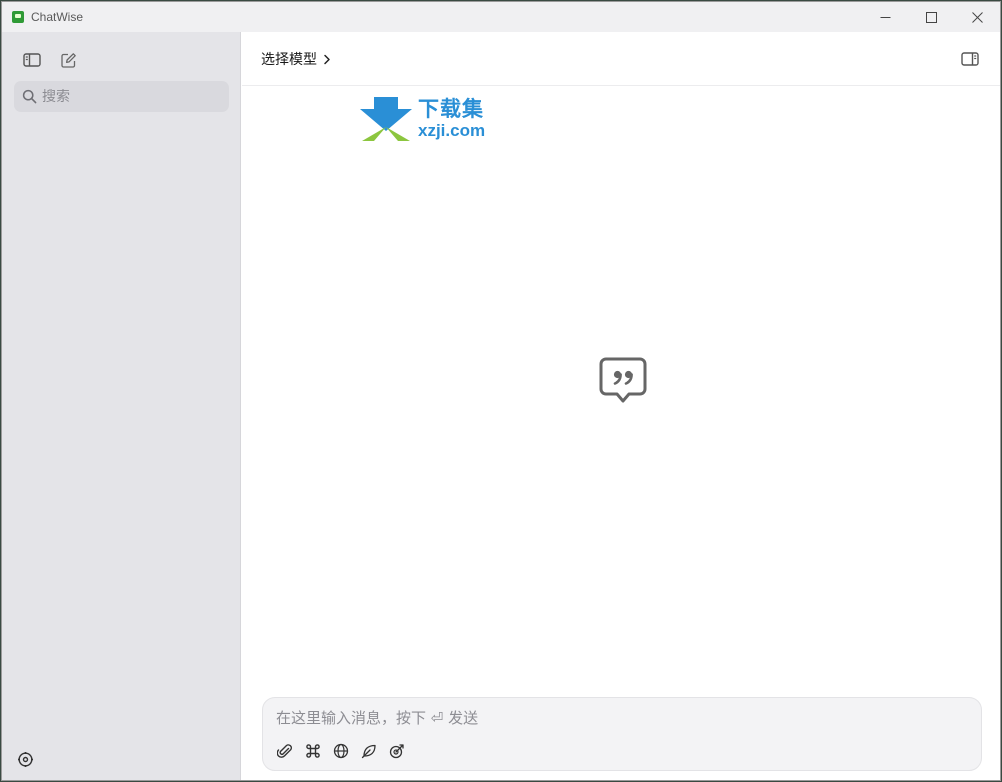 This screenshot has height=782, width=1002. I want to click on leaf-icon, so click(368, 751).